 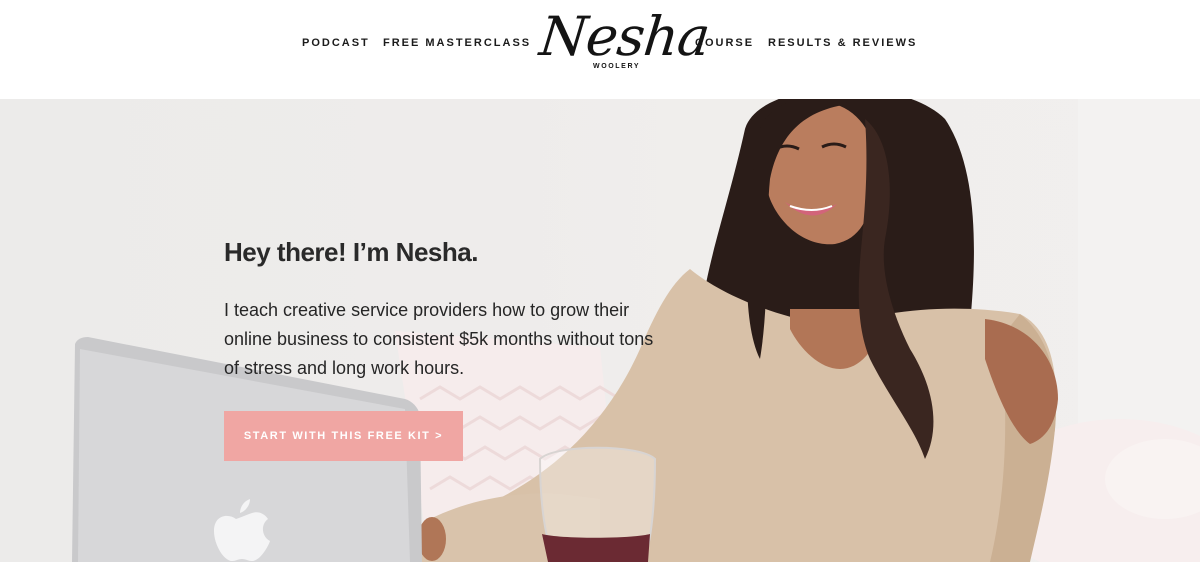 What do you see at coordinates (351, 252) in the screenshot?
I see `hero-title: Hey there! I’m Nesha.` at bounding box center [351, 252].